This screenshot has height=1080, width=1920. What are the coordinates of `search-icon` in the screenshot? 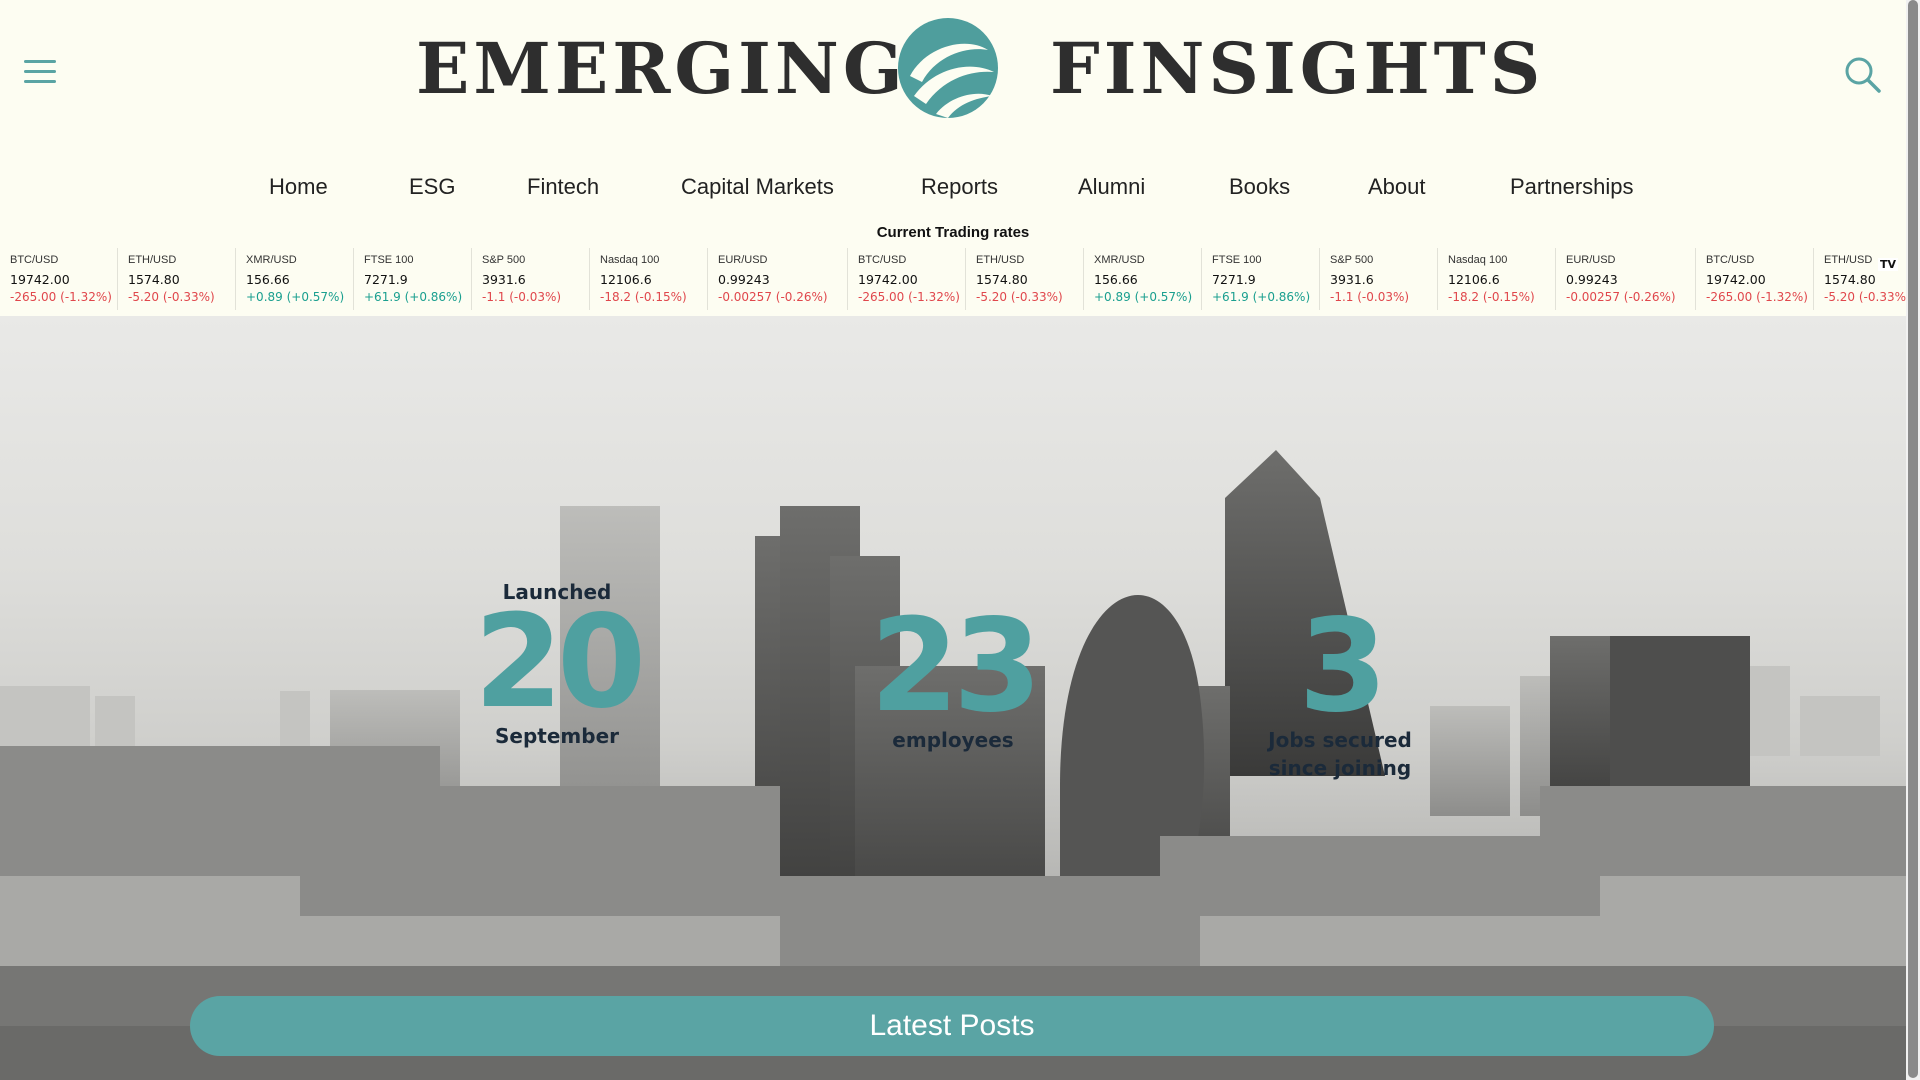 It's located at (1862, 74).